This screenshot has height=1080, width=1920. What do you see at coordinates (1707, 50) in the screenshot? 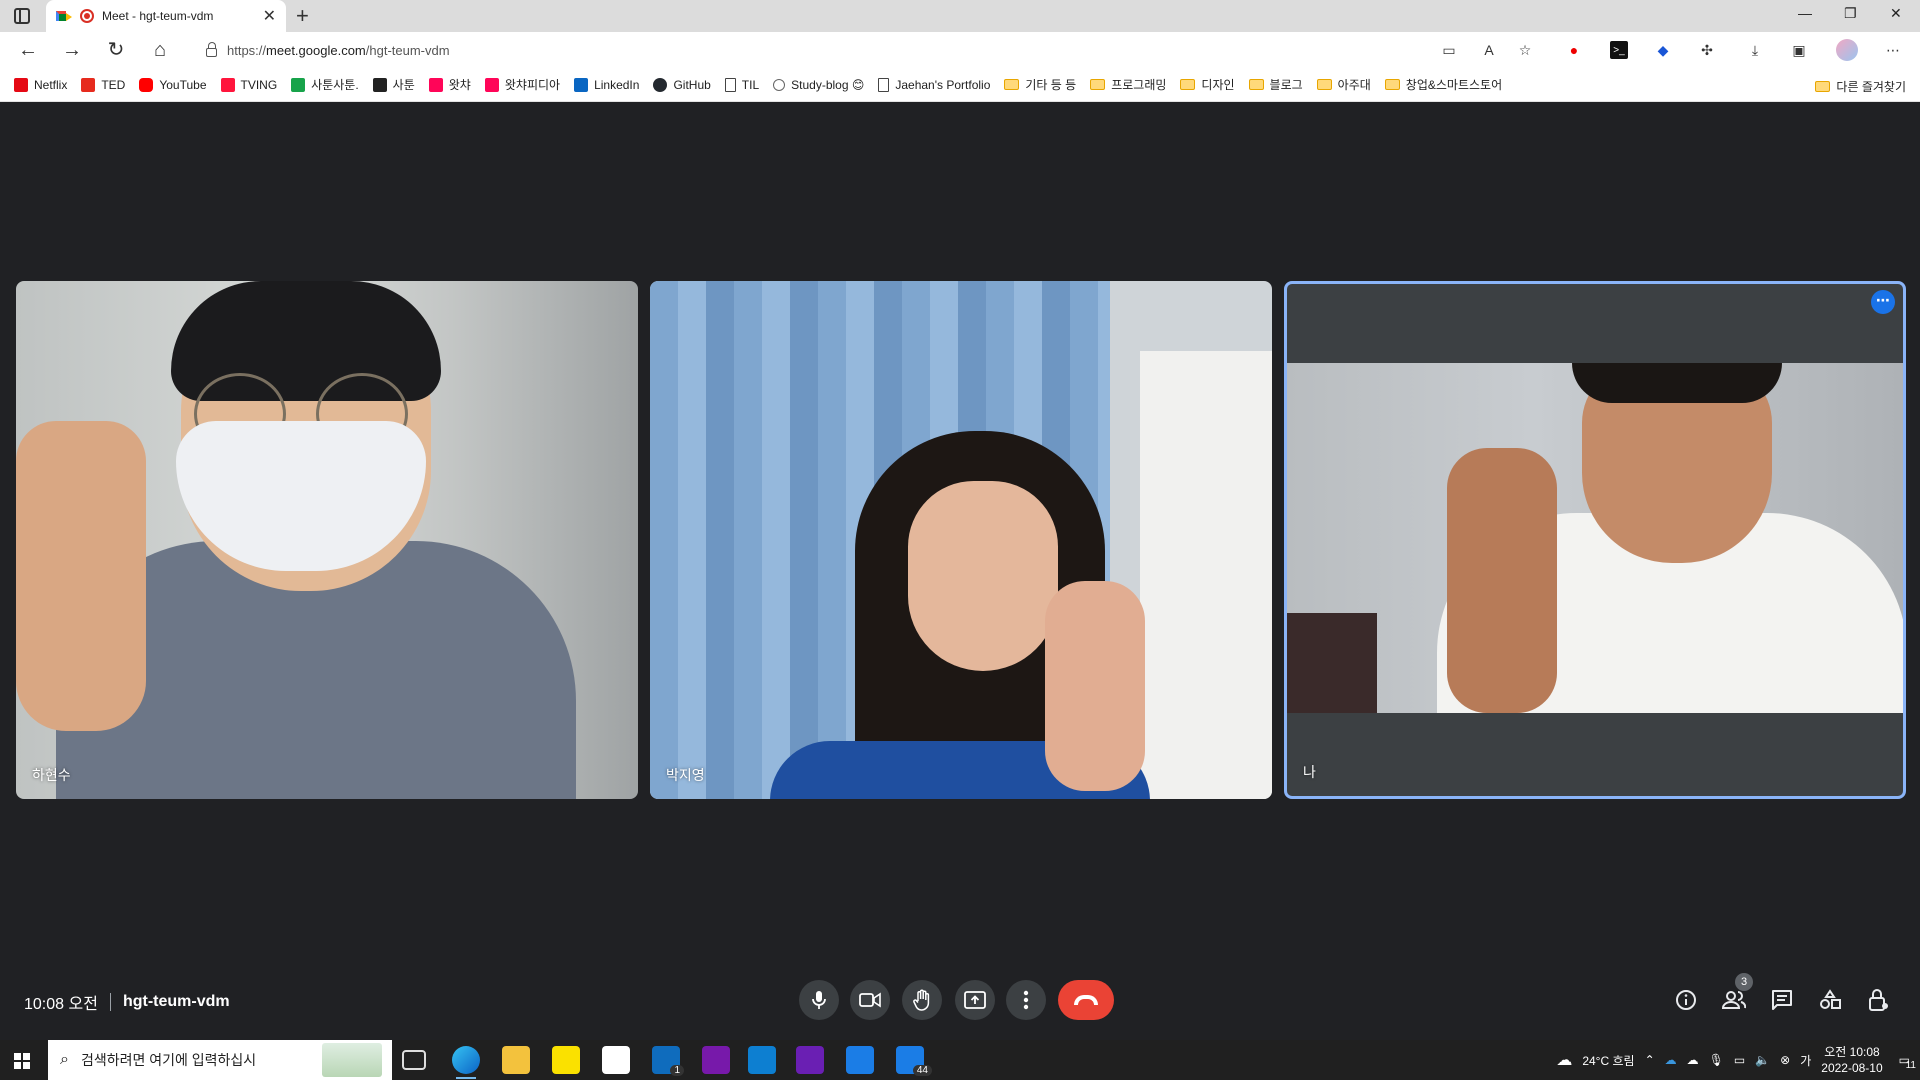
I see `extensions-puzzle-icon: ✣` at bounding box center [1707, 50].